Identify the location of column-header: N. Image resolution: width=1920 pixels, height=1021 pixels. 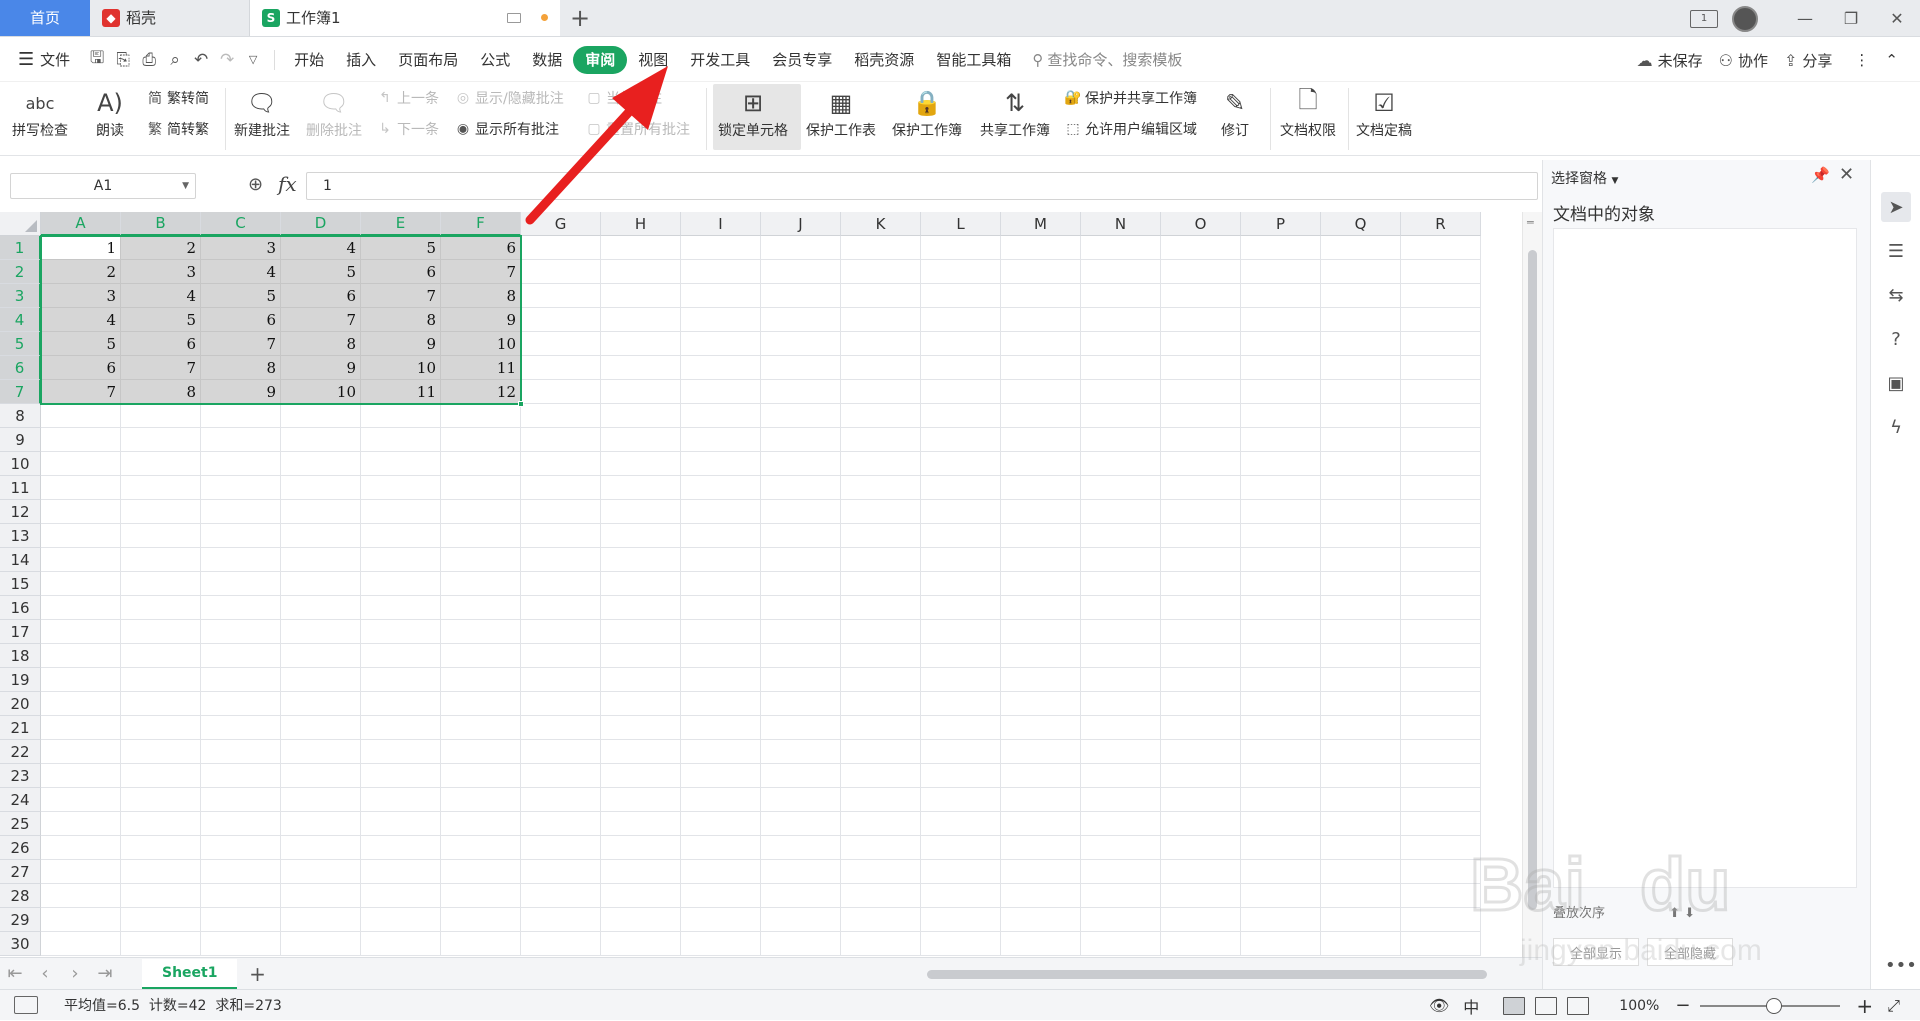
(1121, 224).